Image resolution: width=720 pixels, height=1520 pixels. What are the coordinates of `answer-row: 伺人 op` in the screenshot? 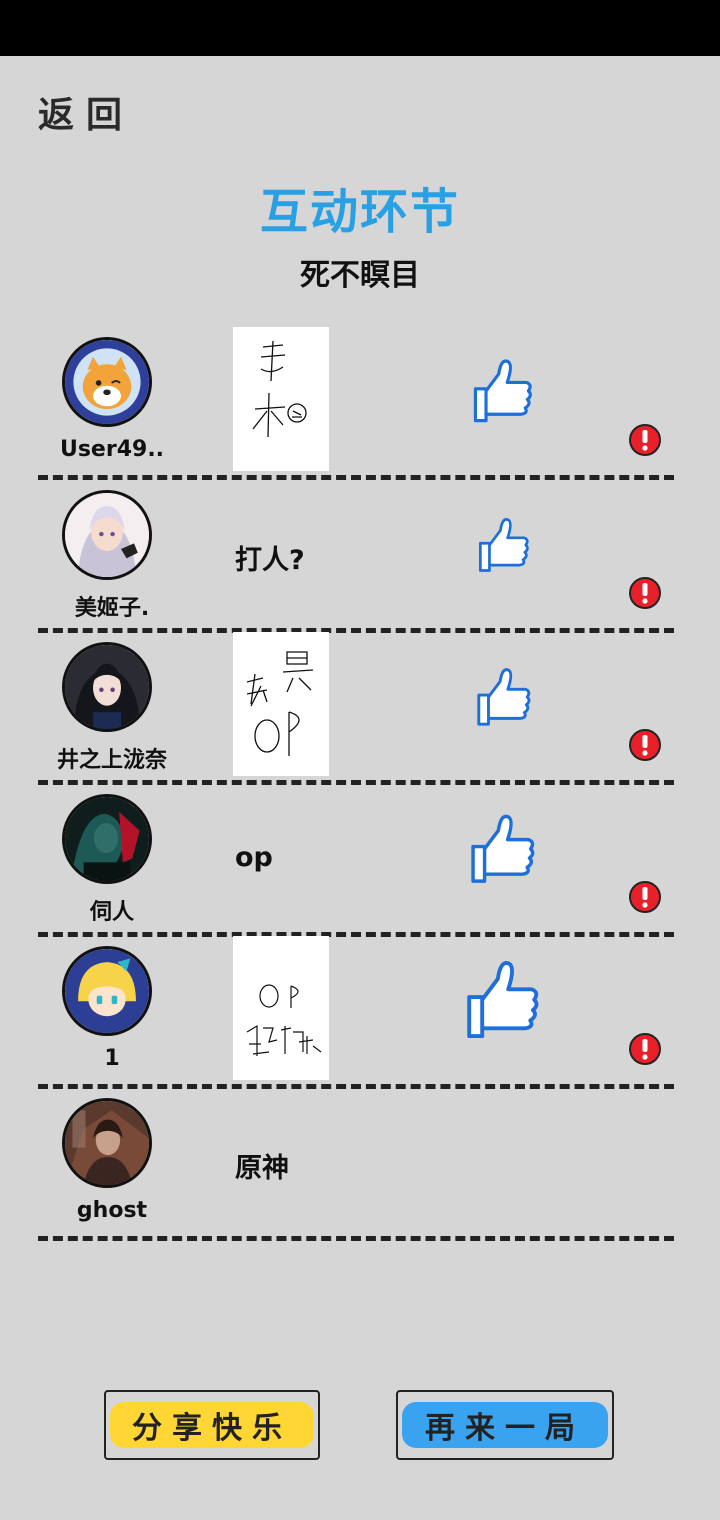 It's located at (360, 860).